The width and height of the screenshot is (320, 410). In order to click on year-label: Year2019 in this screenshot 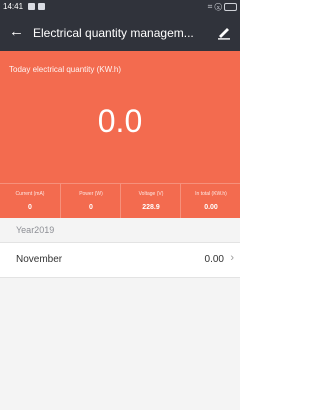, I will do `click(35, 230)`.